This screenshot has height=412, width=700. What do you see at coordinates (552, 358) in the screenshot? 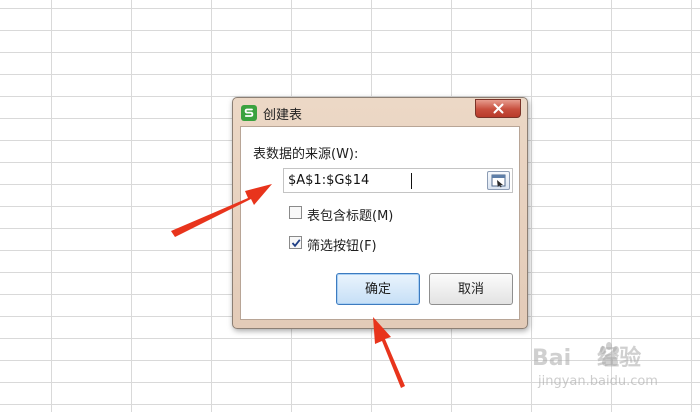
I see `watermark-main-left: Bai` at bounding box center [552, 358].